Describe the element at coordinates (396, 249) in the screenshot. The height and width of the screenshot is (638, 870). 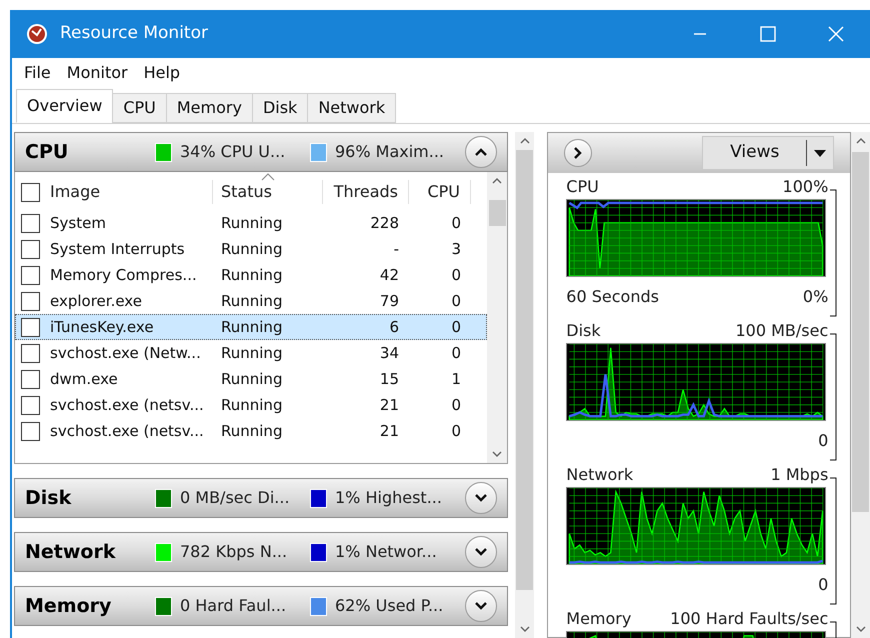
I see `table-cell-text: -` at that location.